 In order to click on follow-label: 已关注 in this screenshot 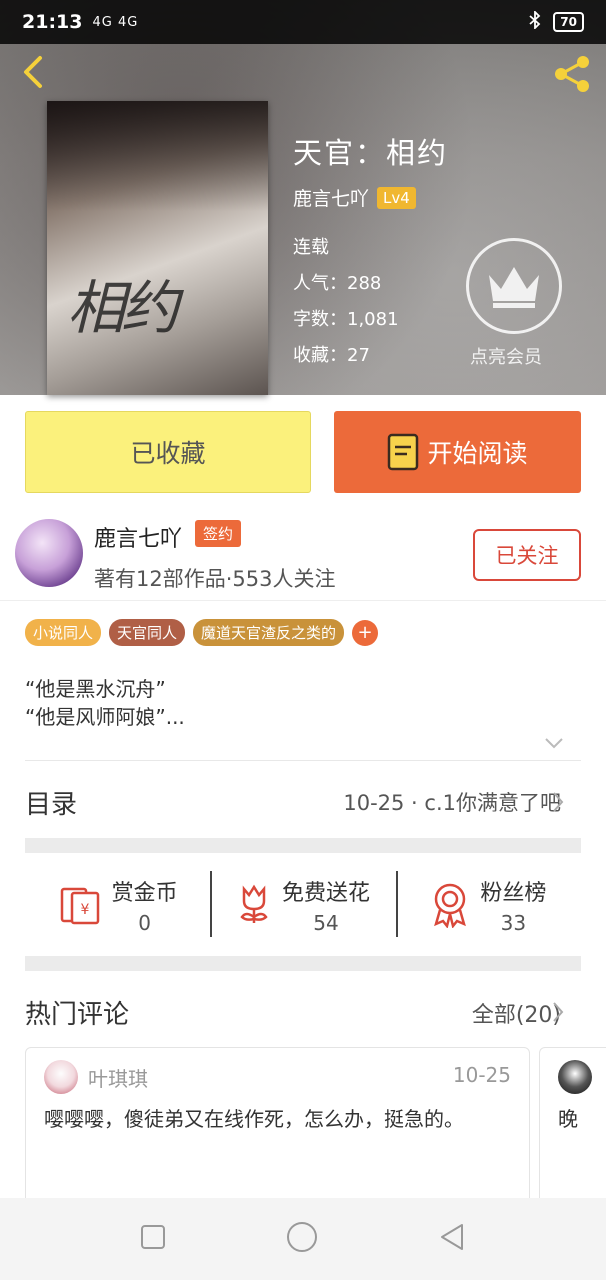, I will do `click(527, 556)`.